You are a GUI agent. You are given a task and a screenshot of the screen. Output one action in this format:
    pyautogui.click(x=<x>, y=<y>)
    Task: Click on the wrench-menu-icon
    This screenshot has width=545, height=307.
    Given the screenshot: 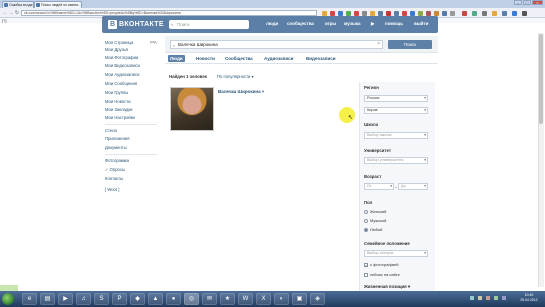 What is the action you would take?
    pyautogui.click(x=524, y=13)
    